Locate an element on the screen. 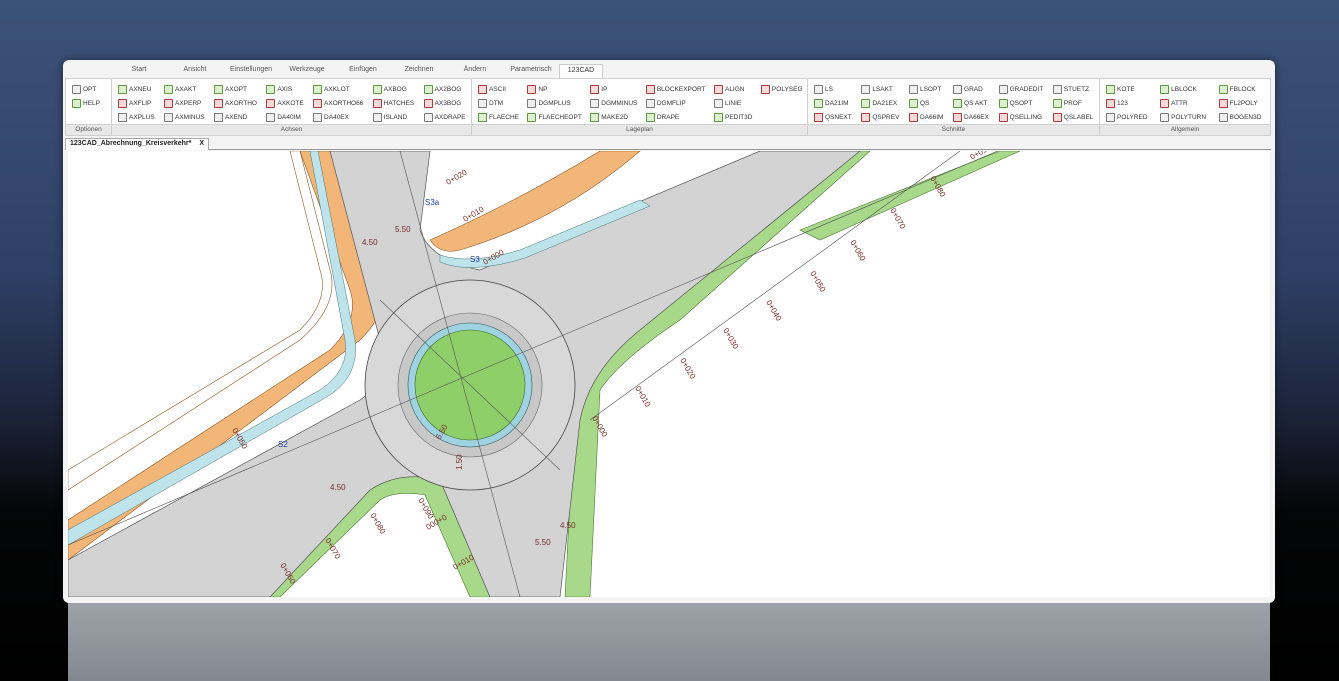  ribbon-button-lsopt: LSOPT is located at coordinates (926, 89).